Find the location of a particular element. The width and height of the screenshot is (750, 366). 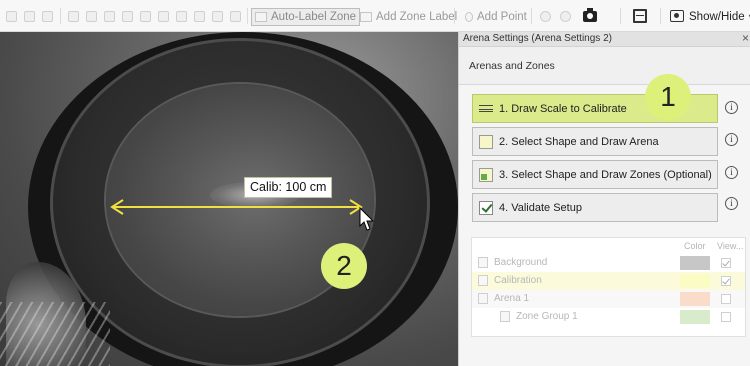

background-icon is located at coordinates (483, 262).